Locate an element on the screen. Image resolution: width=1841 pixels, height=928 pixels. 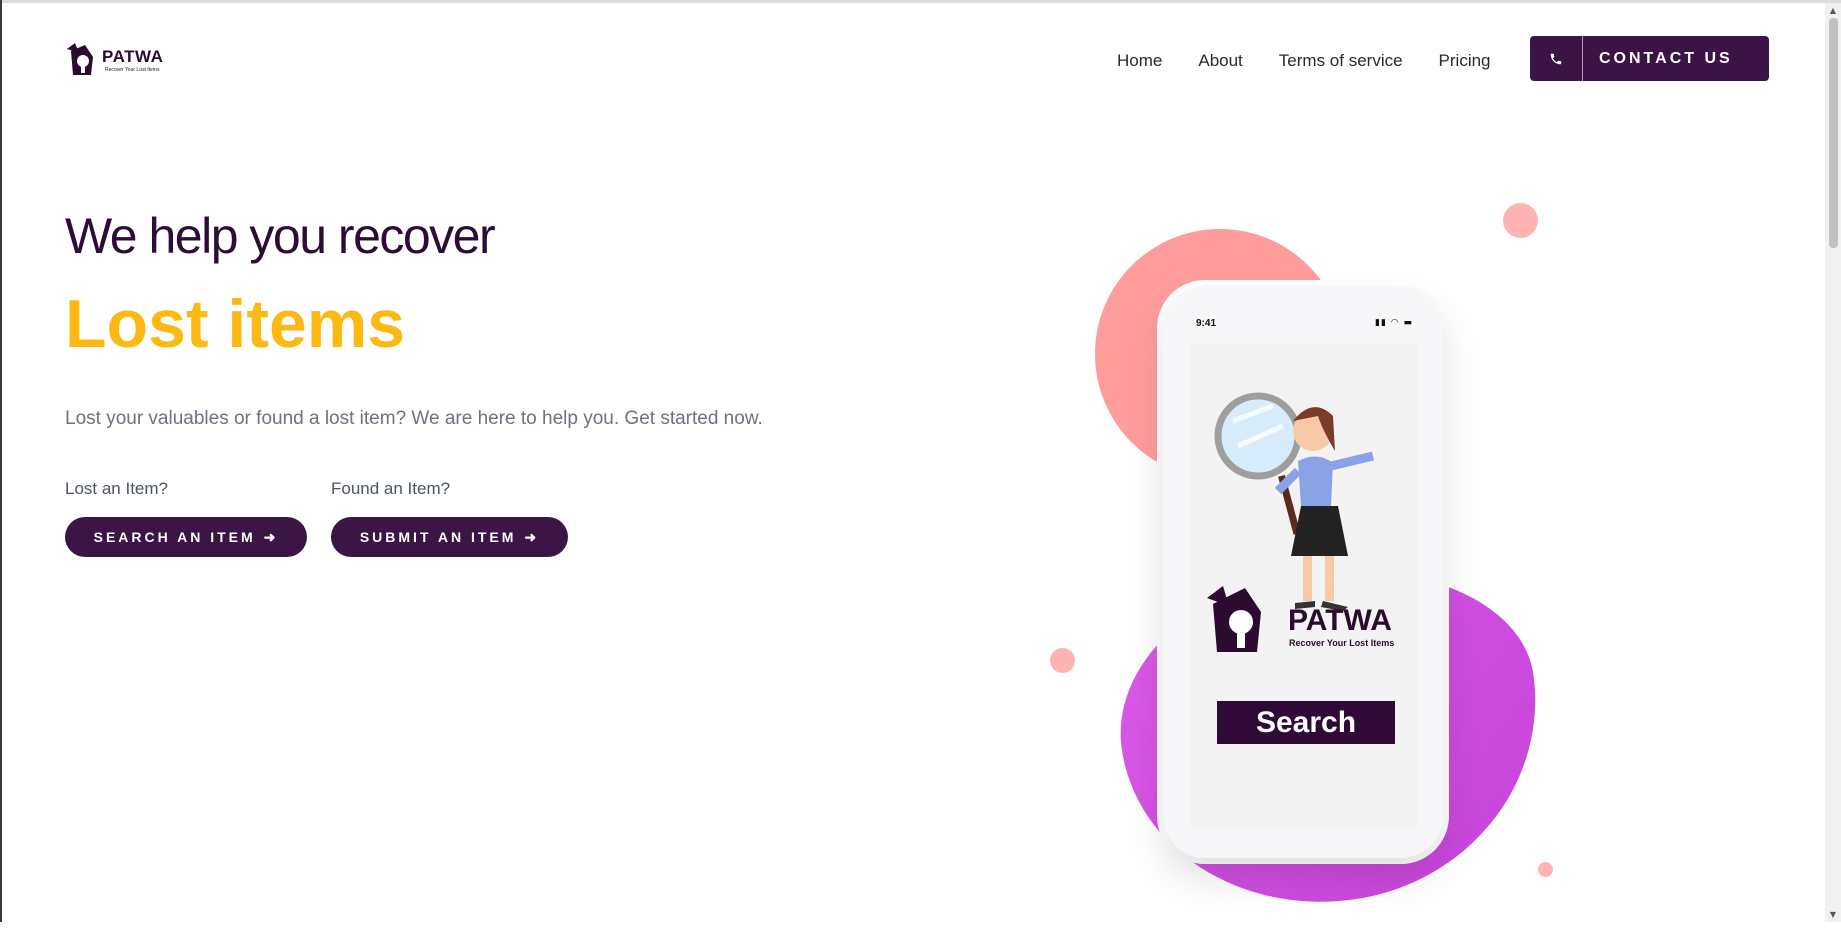
scroll-up-icon: ▲ is located at coordinates (1833, 11).